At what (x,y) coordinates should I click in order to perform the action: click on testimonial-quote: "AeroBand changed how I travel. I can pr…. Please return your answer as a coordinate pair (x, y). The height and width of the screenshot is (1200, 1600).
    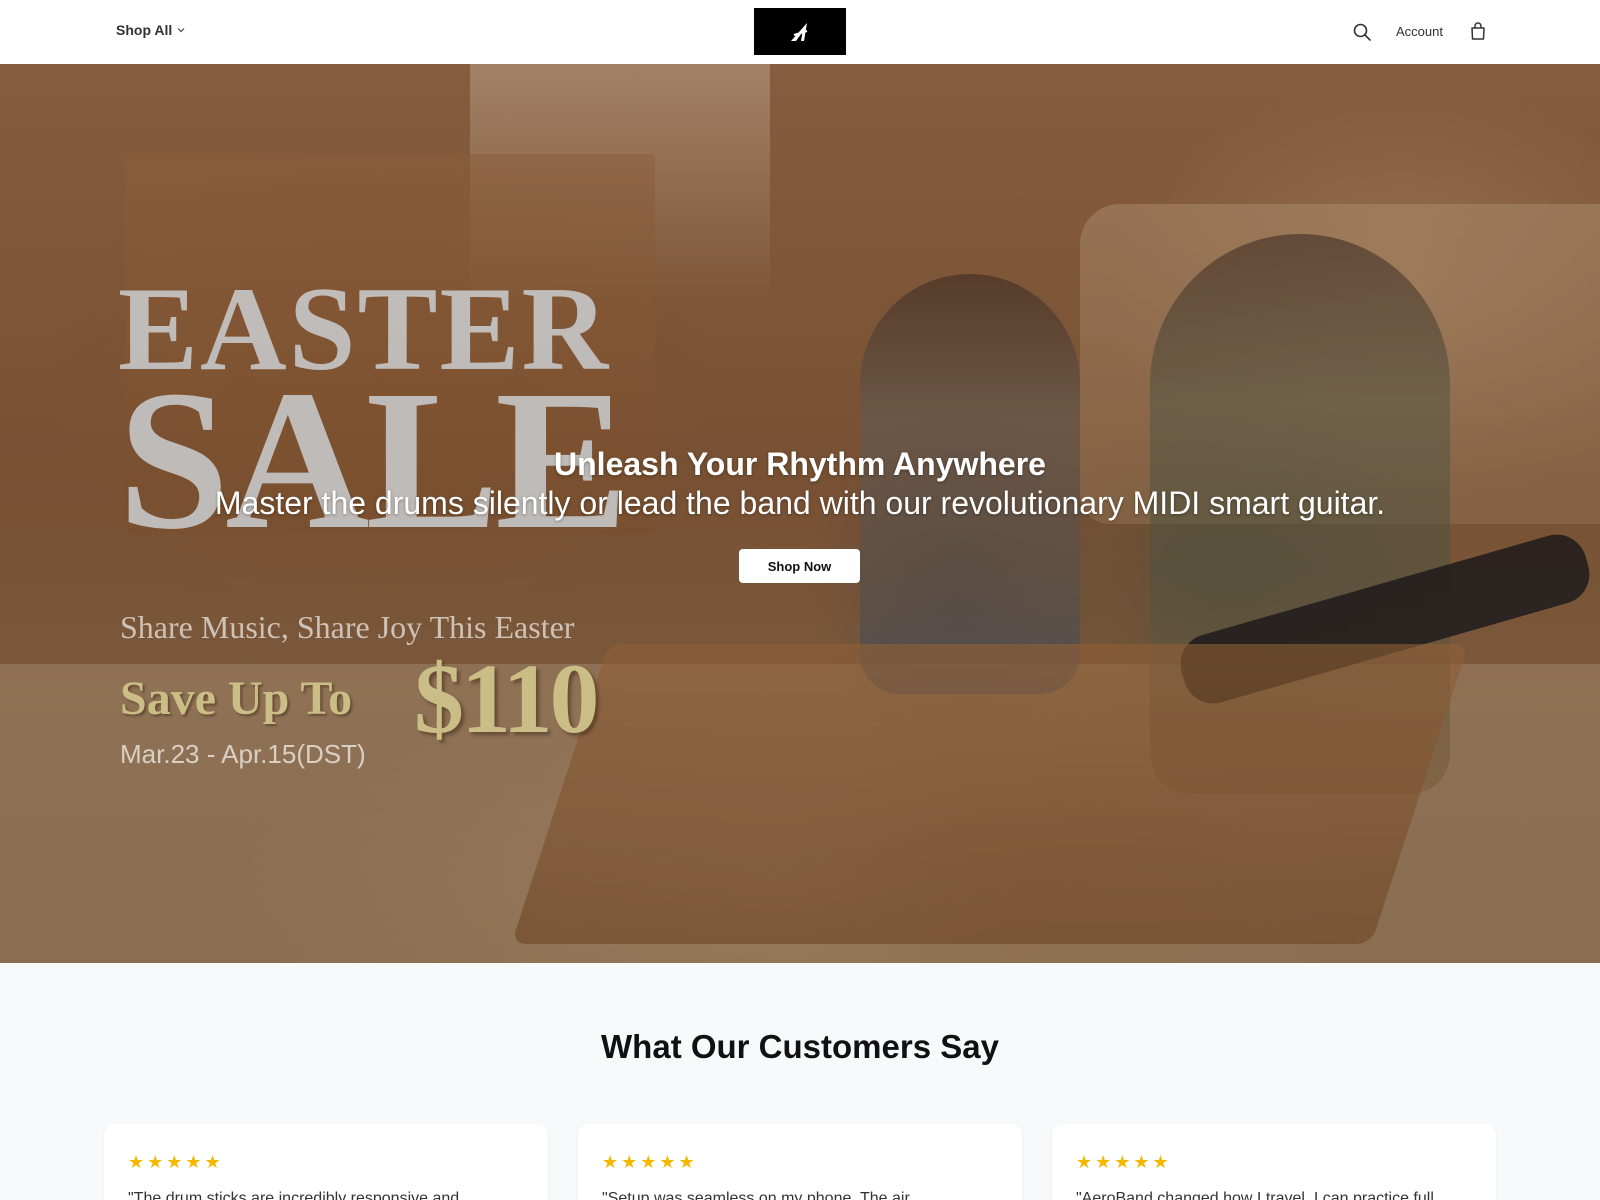
    Looking at the image, I should click on (1255, 1195).